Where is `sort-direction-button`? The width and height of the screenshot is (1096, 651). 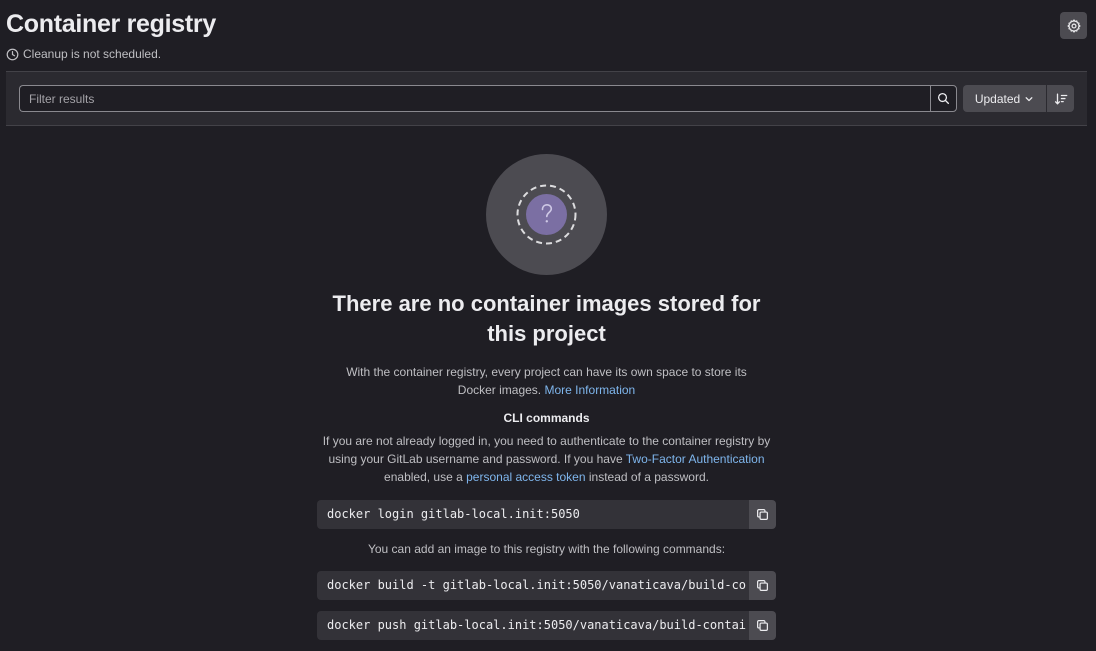
sort-direction-button is located at coordinates (1060, 98).